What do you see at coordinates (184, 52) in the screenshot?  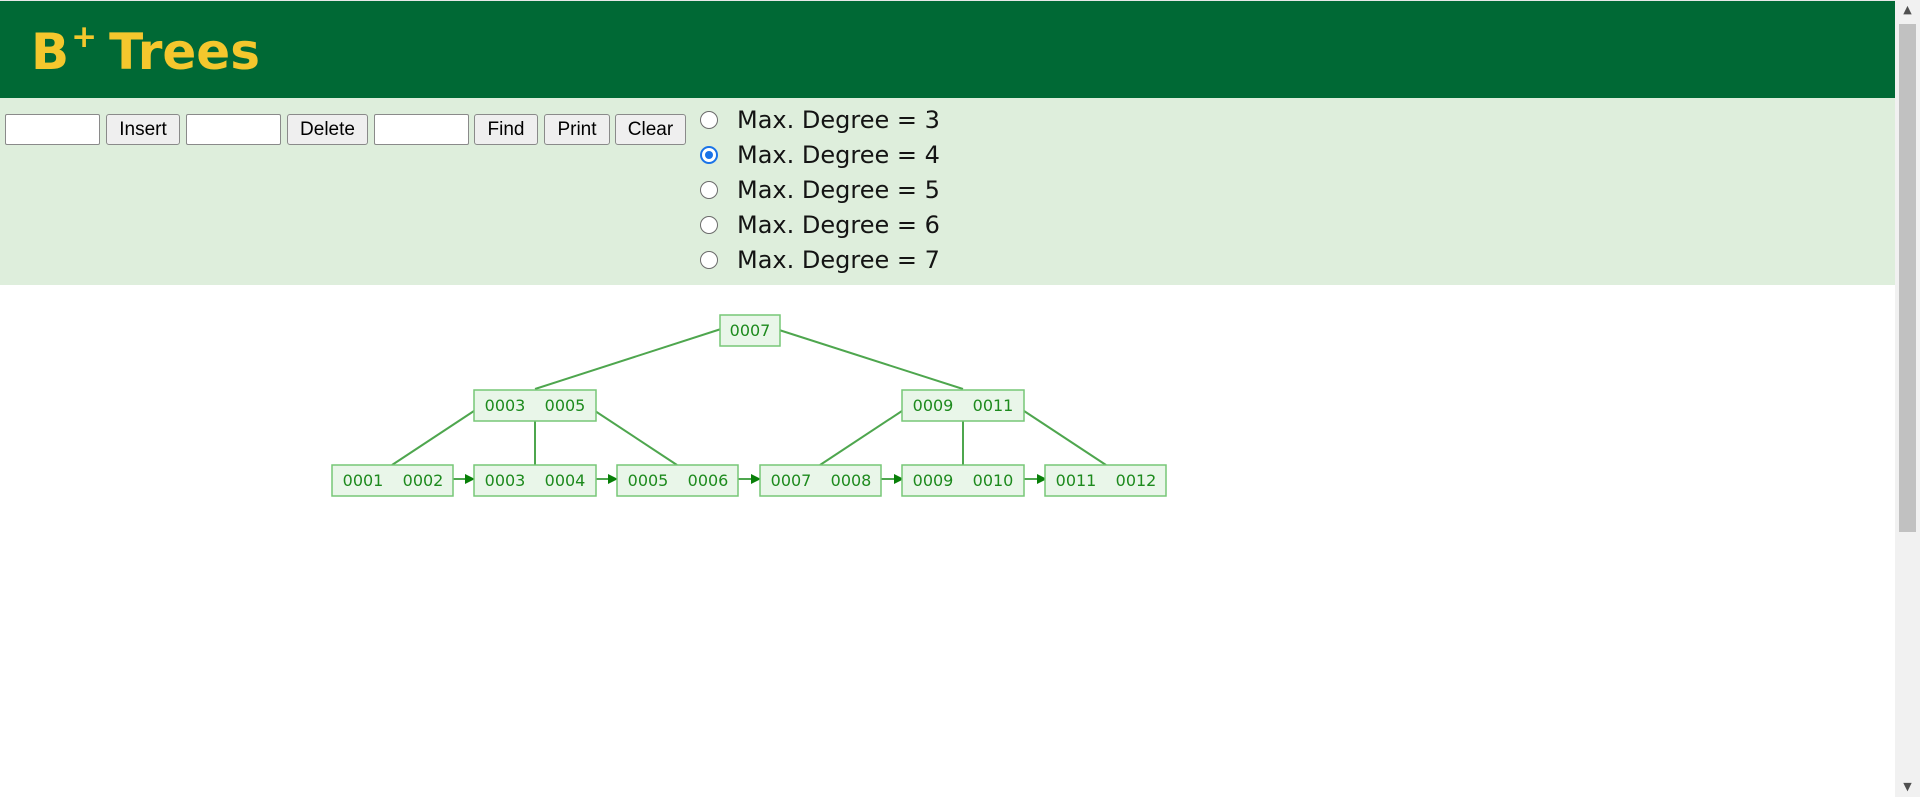 I see `title-rest: Trees` at bounding box center [184, 52].